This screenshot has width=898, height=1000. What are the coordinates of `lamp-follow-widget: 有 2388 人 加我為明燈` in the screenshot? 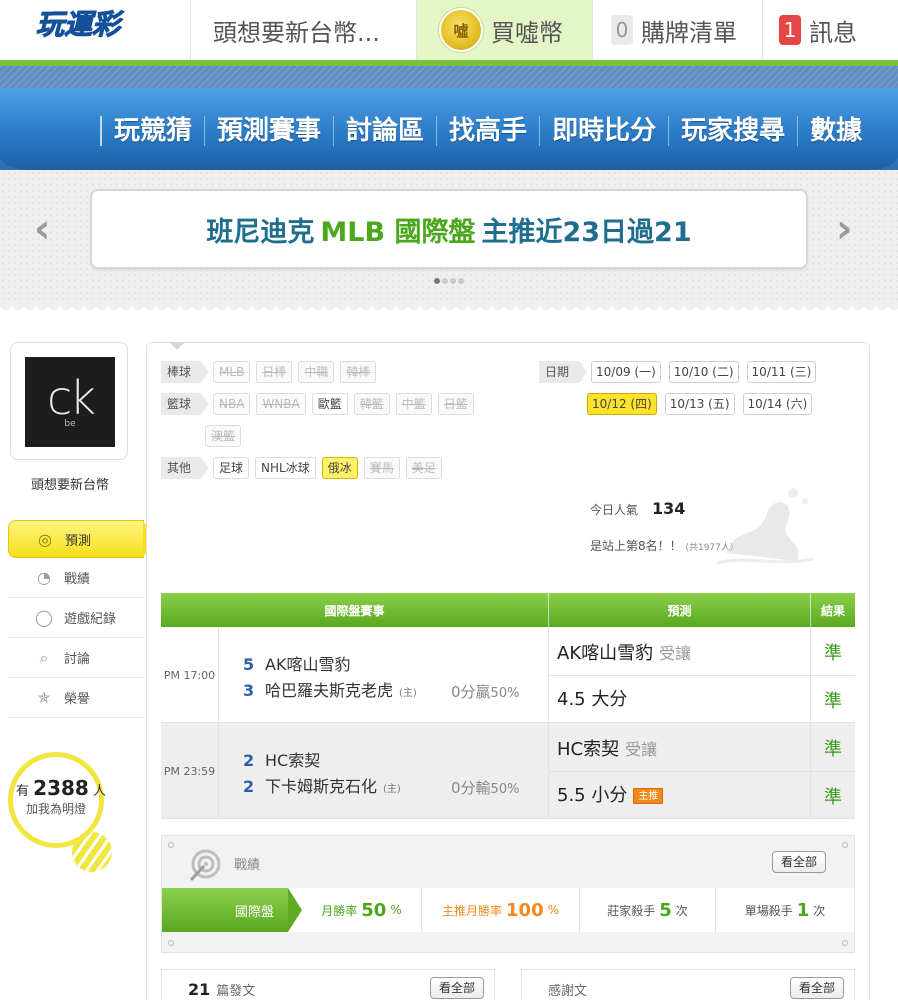 It's located at (73, 817).